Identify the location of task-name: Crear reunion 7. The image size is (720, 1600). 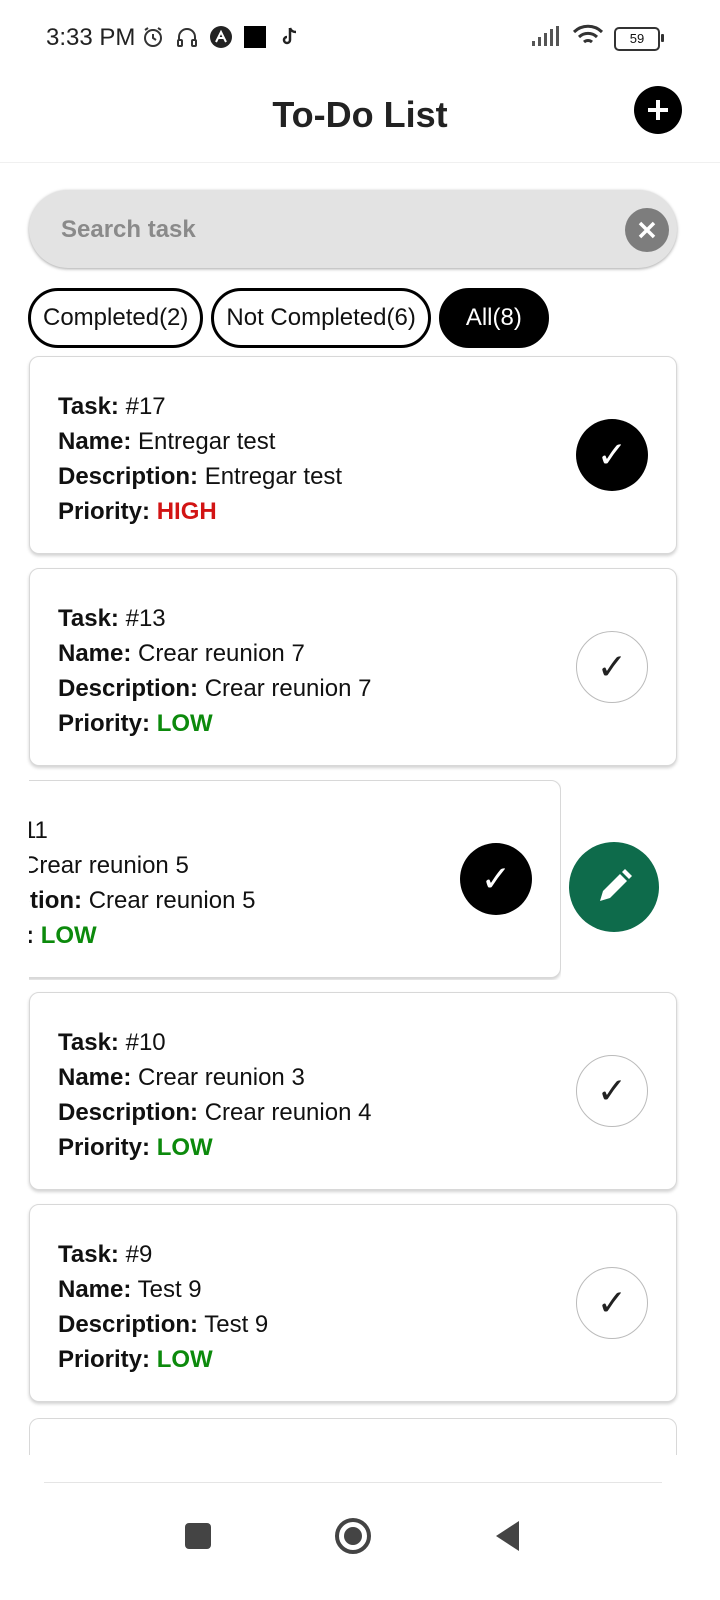
(221, 653).